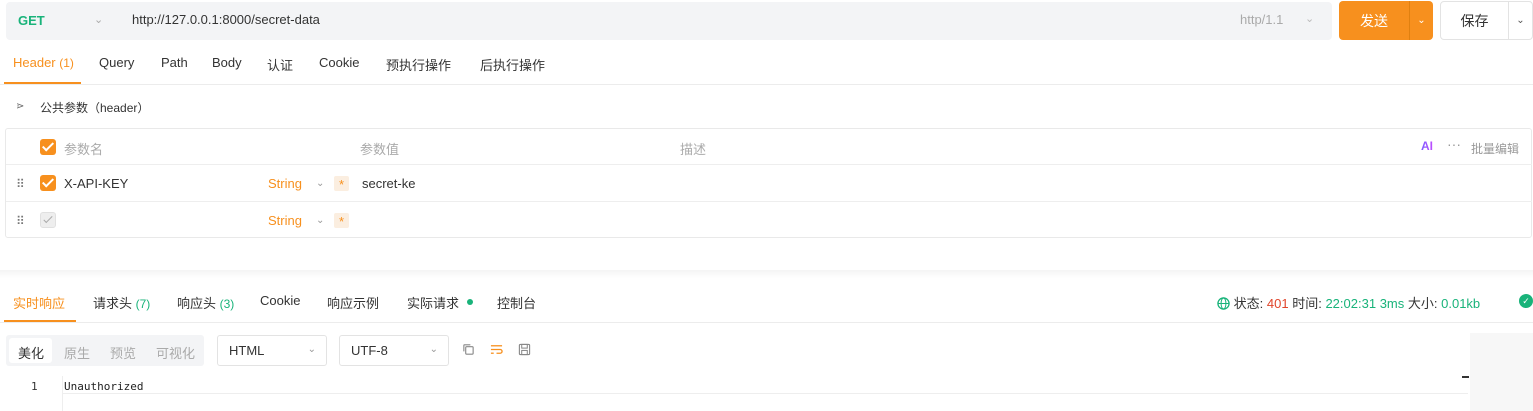 Image resolution: width=1533 pixels, height=411 pixels. I want to click on time-value: 22:02:31, so click(1351, 303).